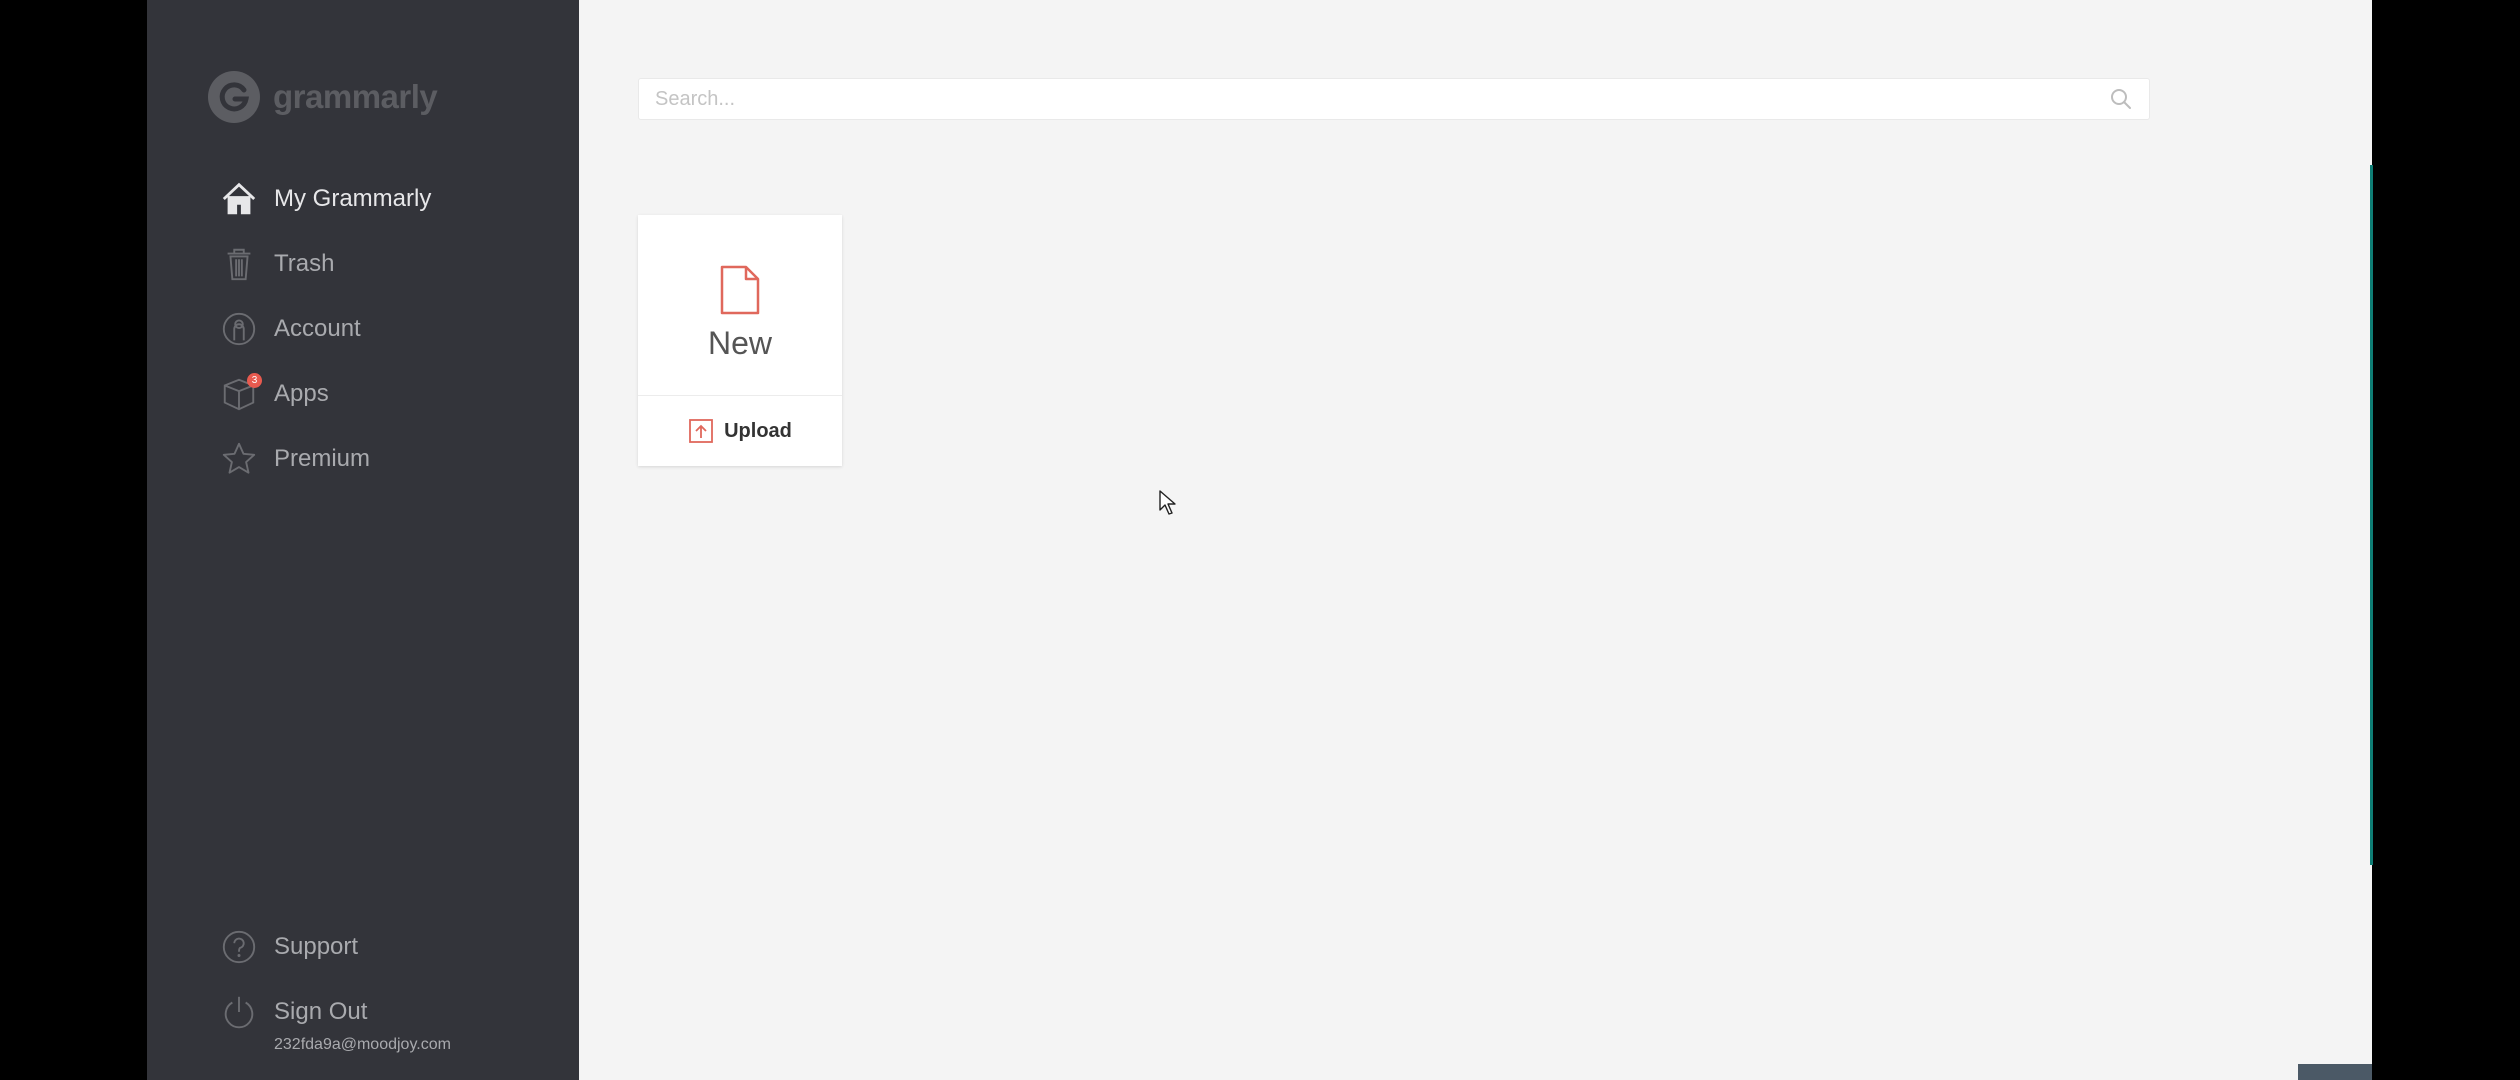  Describe the element at coordinates (1167, 502) in the screenshot. I see `mouse-cursor-icon` at that location.